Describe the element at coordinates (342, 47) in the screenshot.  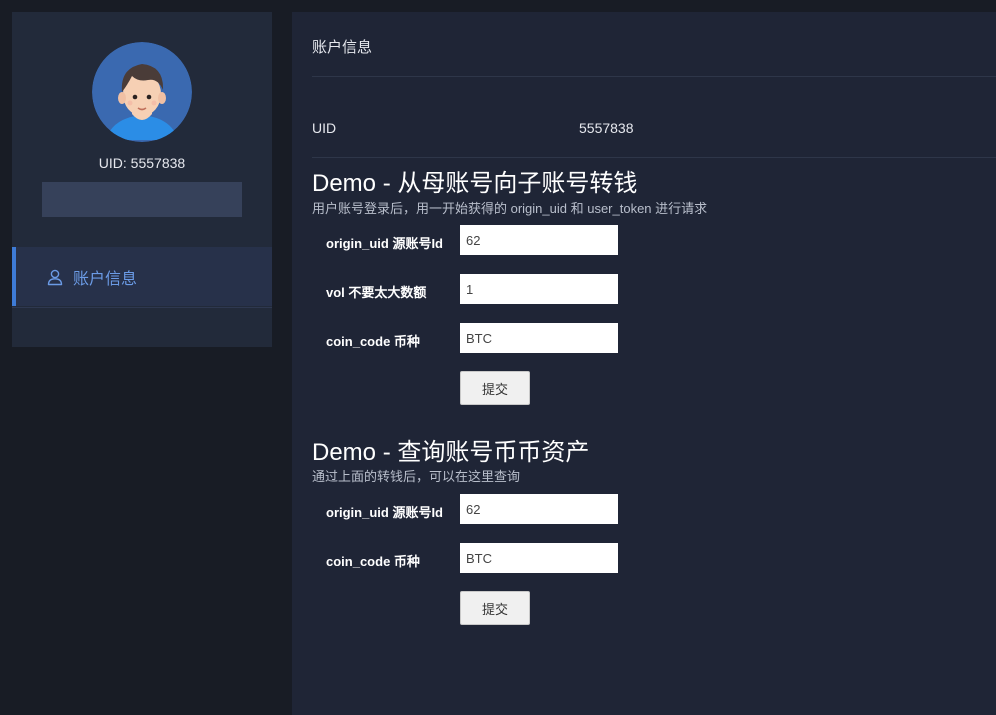
I see `page-title: 账户信息` at that location.